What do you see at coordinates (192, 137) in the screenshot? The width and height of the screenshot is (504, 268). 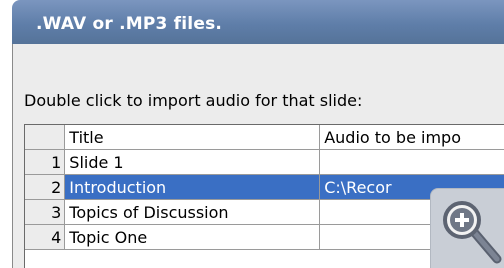 I see `title-column-header: Title` at bounding box center [192, 137].